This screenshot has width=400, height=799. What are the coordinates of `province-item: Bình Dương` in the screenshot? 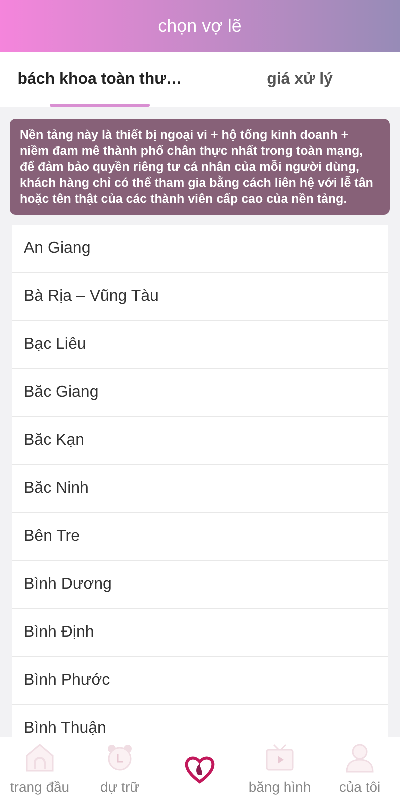 It's located at (200, 585).